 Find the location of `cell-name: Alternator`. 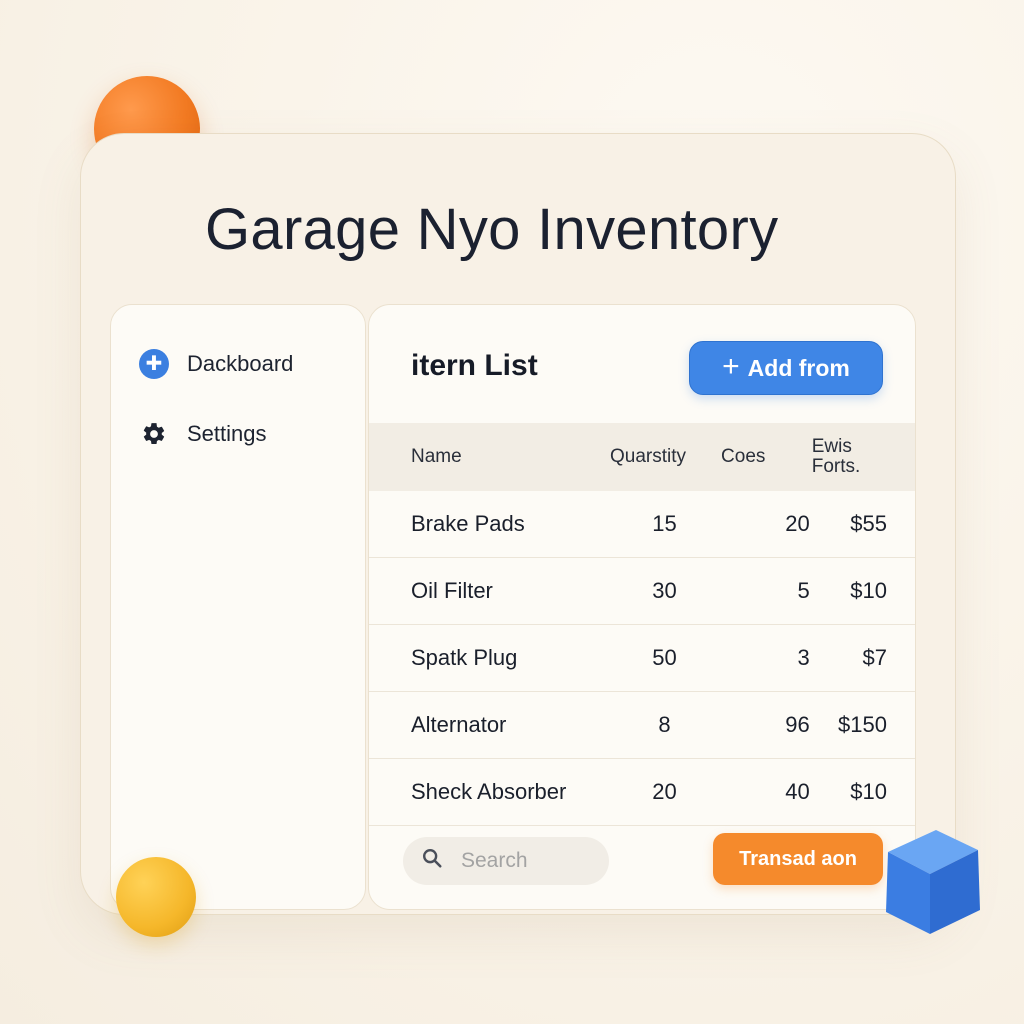

cell-name: Alternator is located at coordinates (489, 725).